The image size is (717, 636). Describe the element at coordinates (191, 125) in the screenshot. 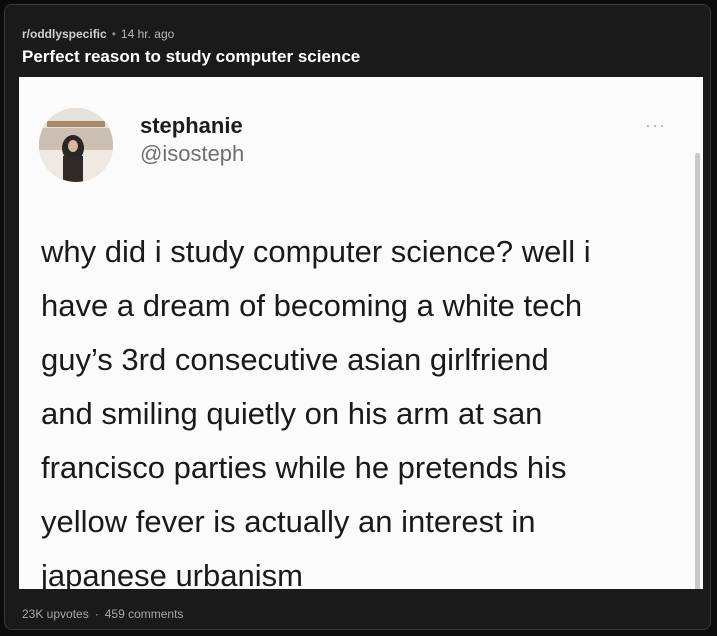

I see `display-name: stephanie` at that location.